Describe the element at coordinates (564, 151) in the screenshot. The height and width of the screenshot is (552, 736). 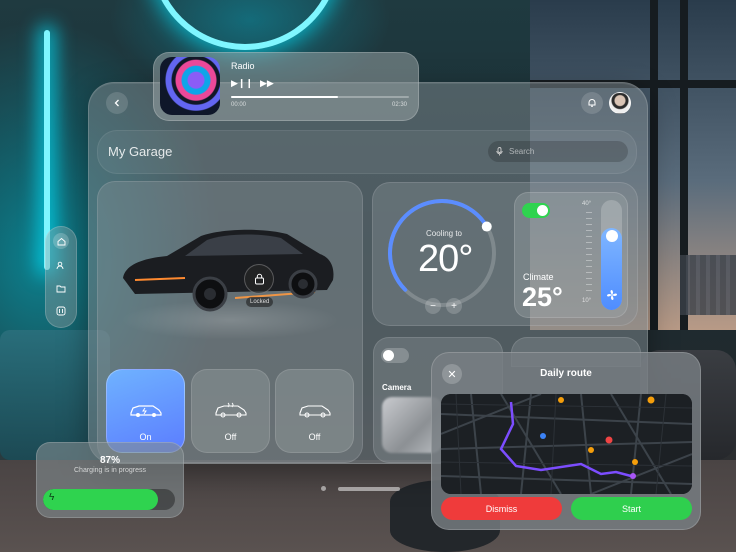
I see `search-input` at that location.